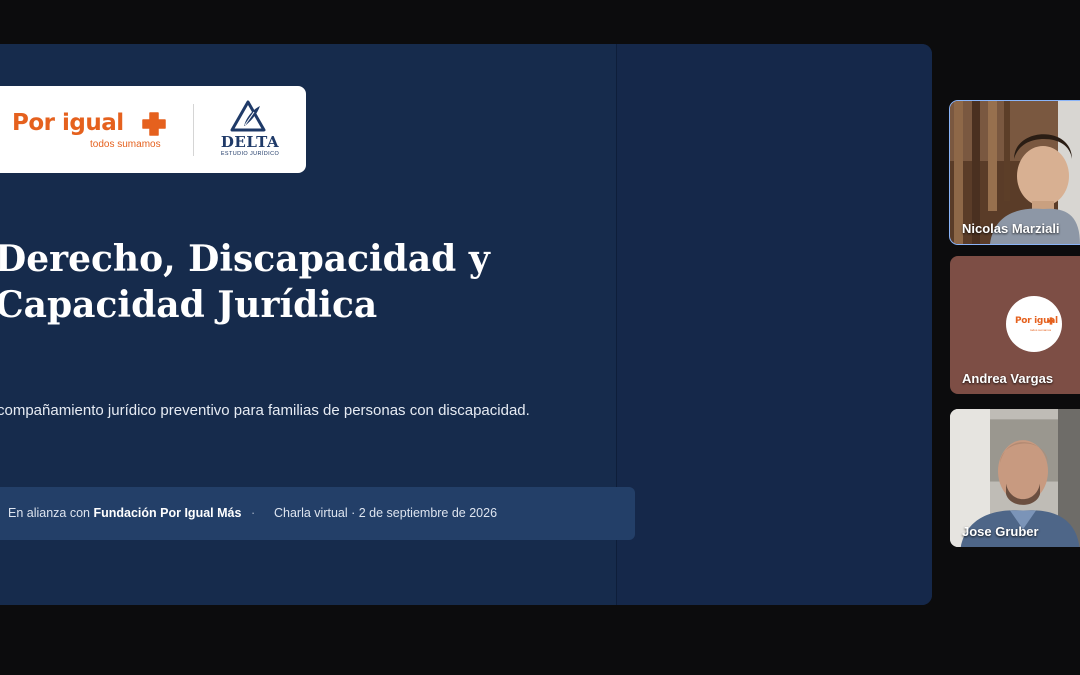 The height and width of the screenshot is (675, 1080). Describe the element at coordinates (51, 513) in the screenshot. I see `alliance-prefix: En alianza con` at that location.